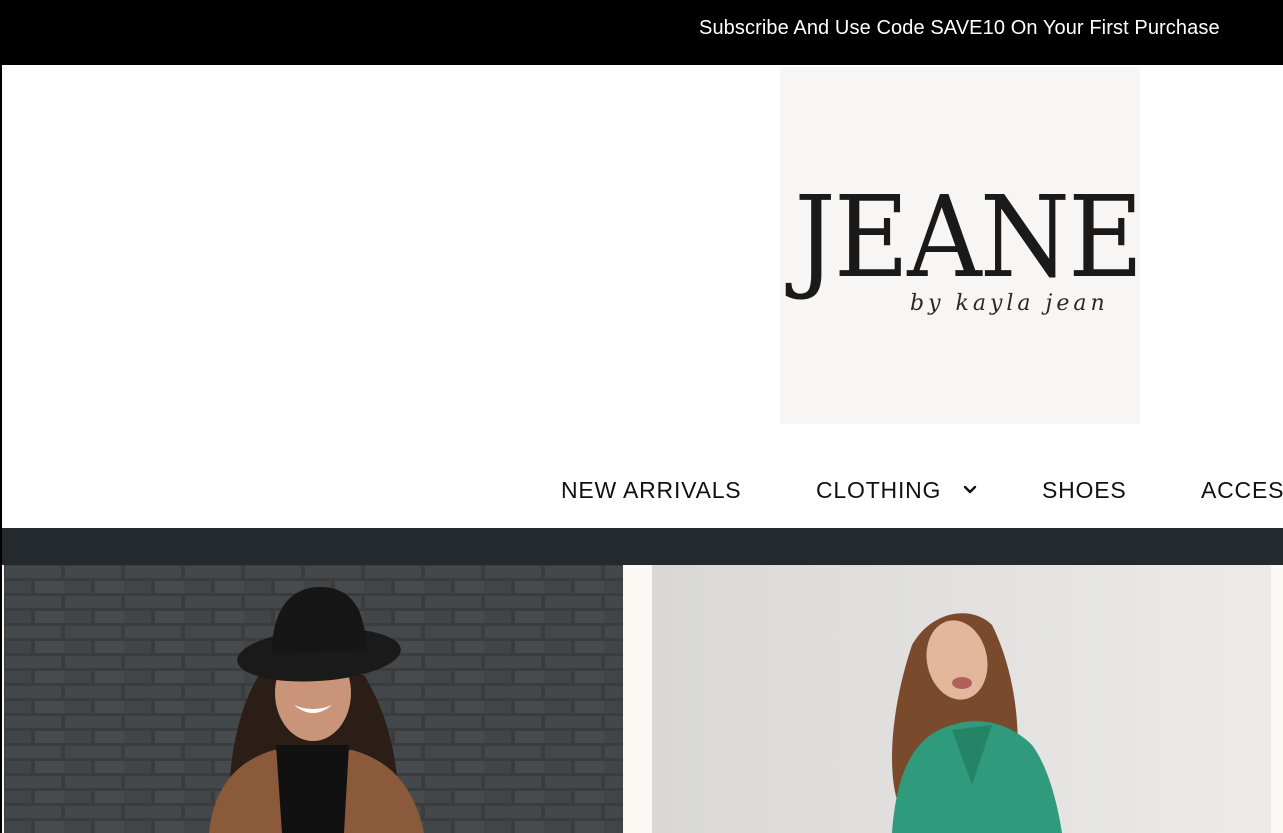  Describe the element at coordinates (970, 490) in the screenshot. I see `chevron-down-icon` at that location.